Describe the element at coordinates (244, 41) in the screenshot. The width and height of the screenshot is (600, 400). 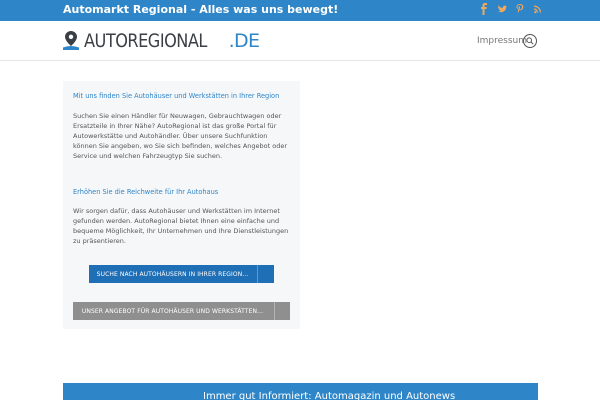
I see `logo-suffix: .DE` at that location.